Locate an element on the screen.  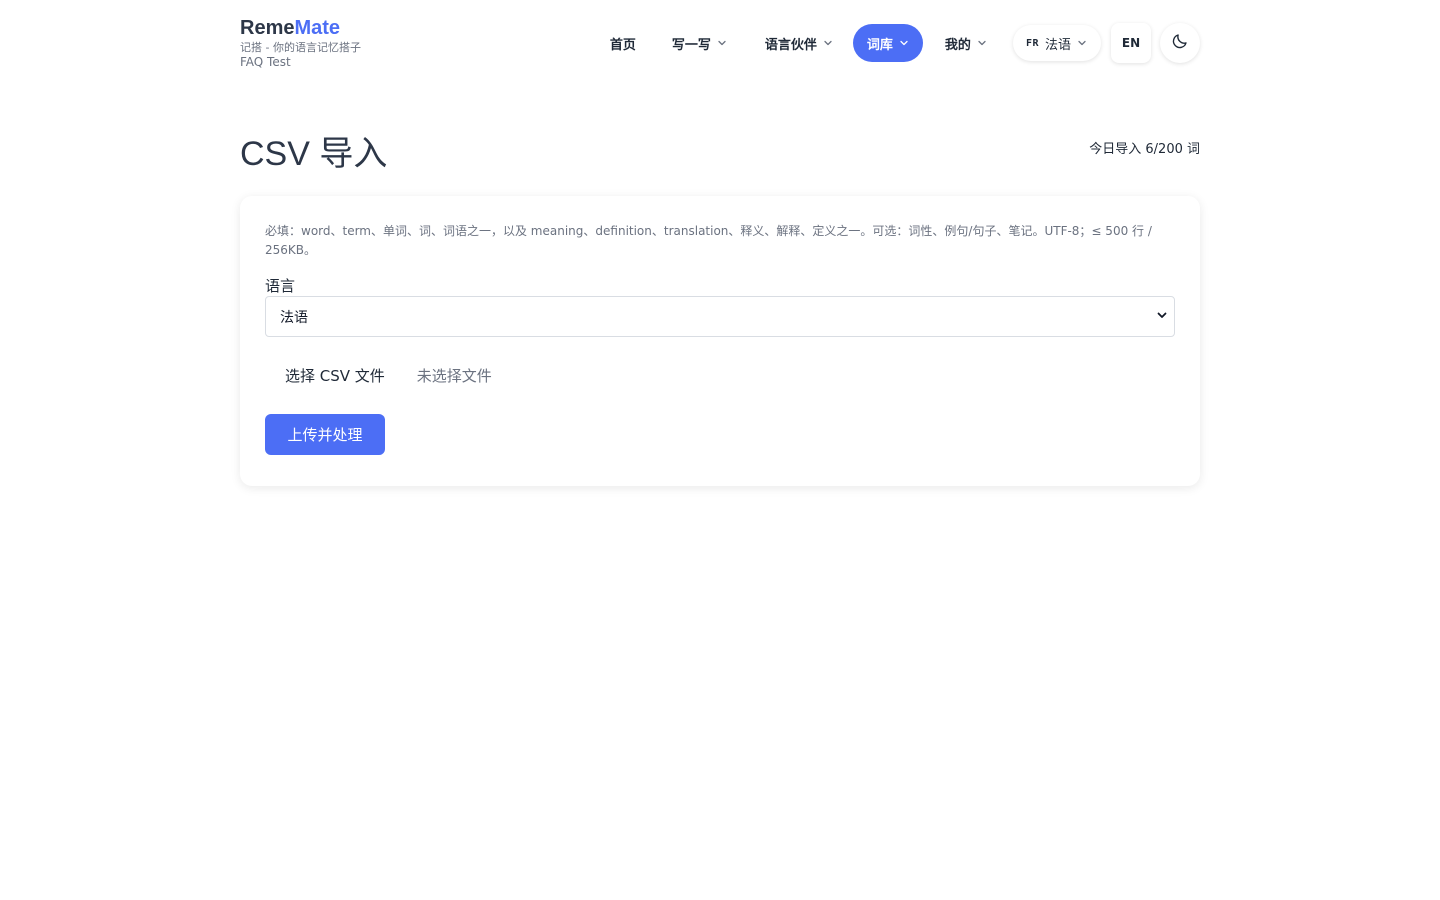
brand-logo-text: RemeMate is located at coordinates (300, 28).